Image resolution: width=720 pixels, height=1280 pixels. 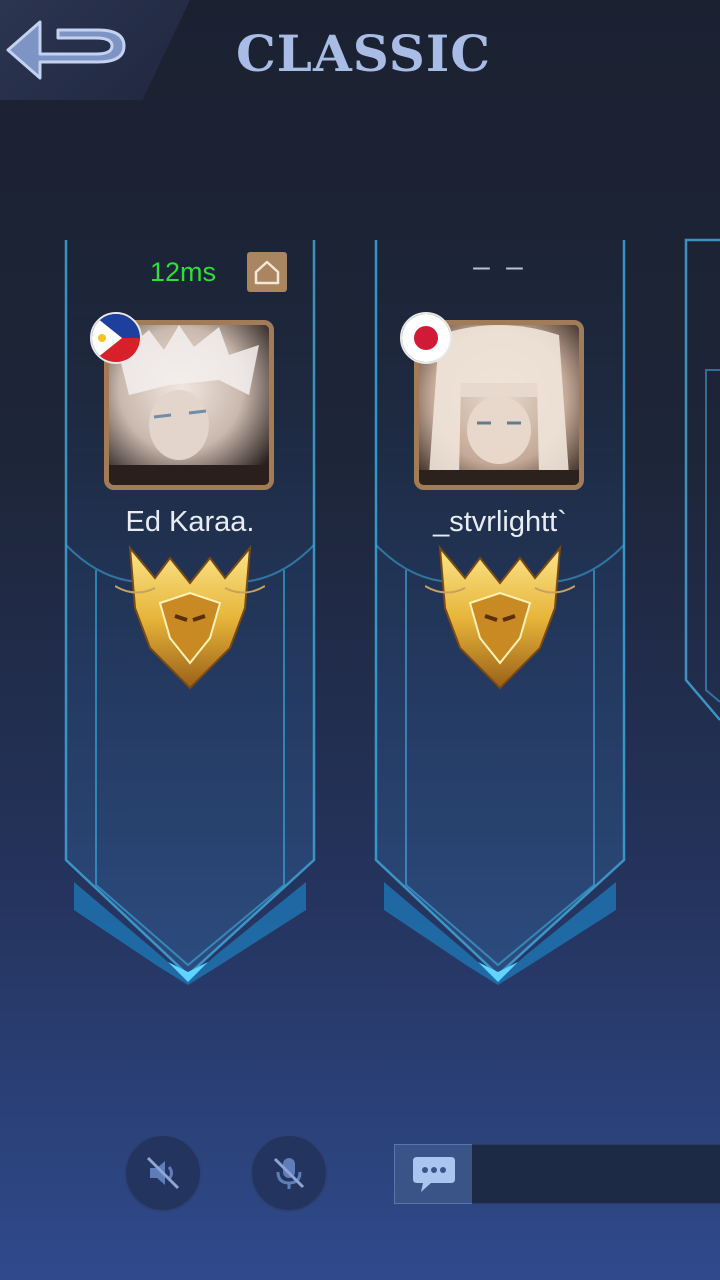 What do you see at coordinates (190, 522) in the screenshot?
I see `player-name: Ed Karaa.` at bounding box center [190, 522].